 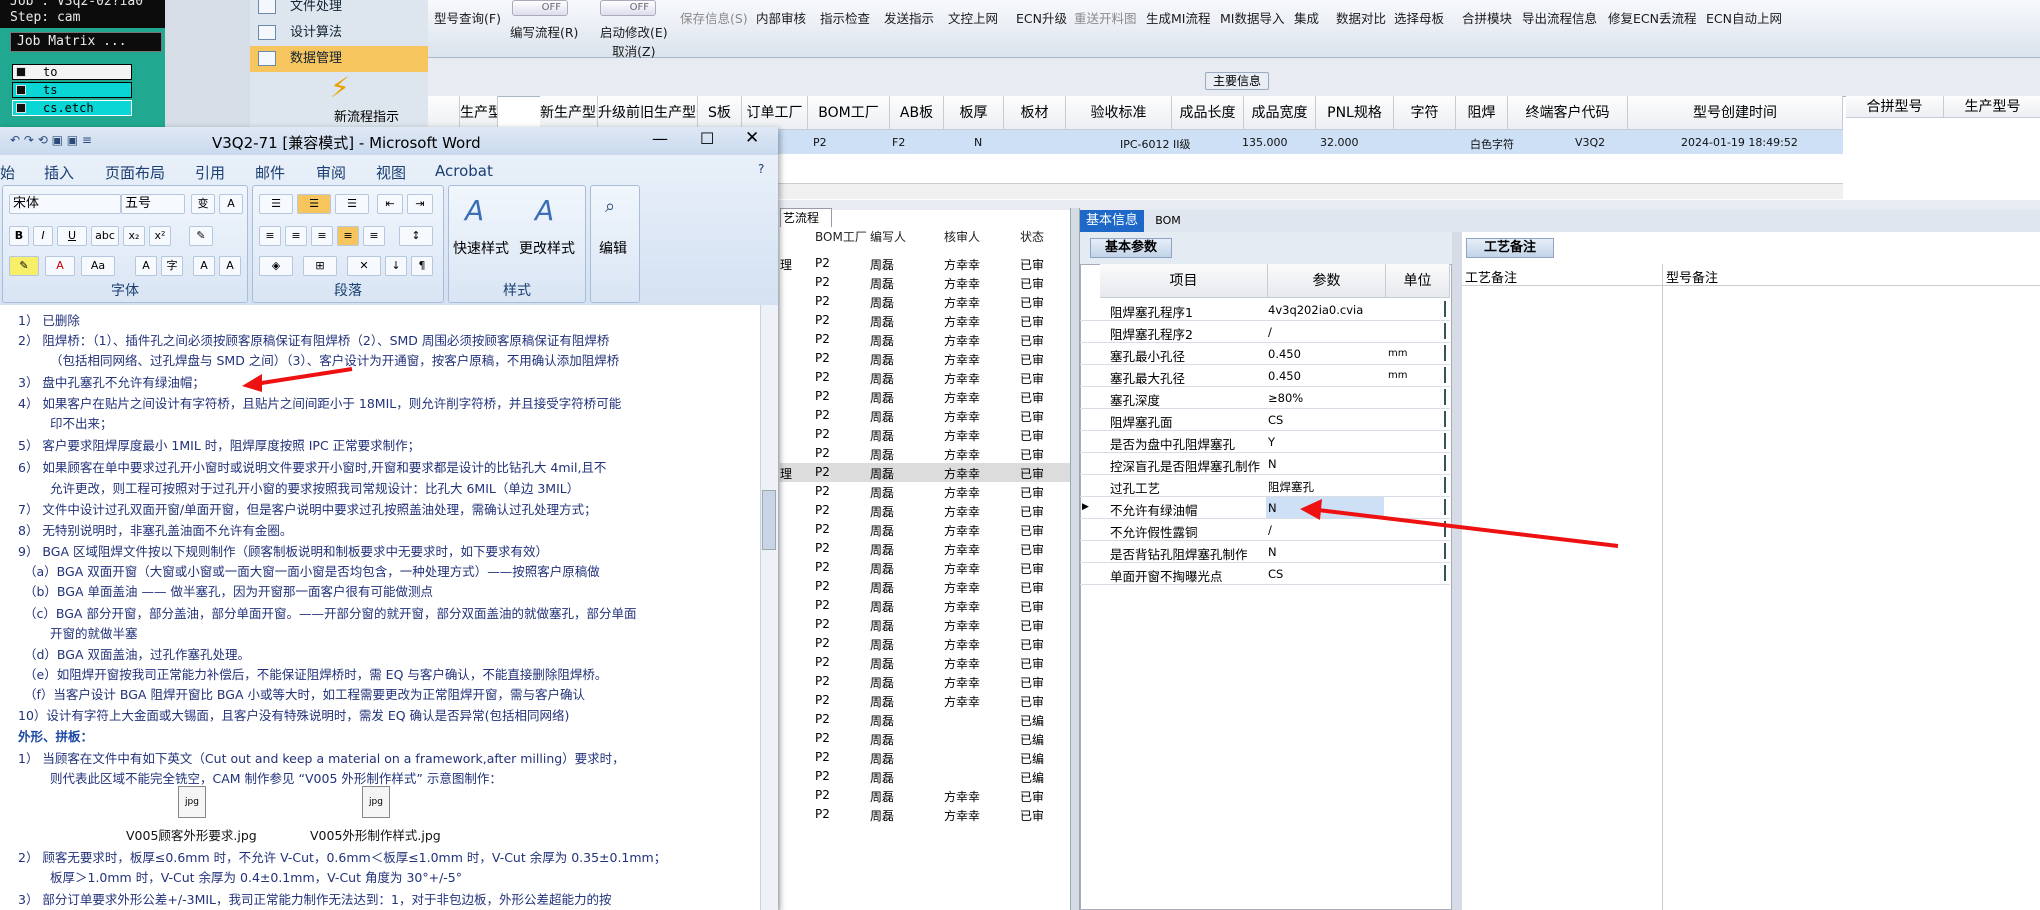 What do you see at coordinates (628, 8) in the screenshot?
I see `toggle-switch: OFF` at bounding box center [628, 8].